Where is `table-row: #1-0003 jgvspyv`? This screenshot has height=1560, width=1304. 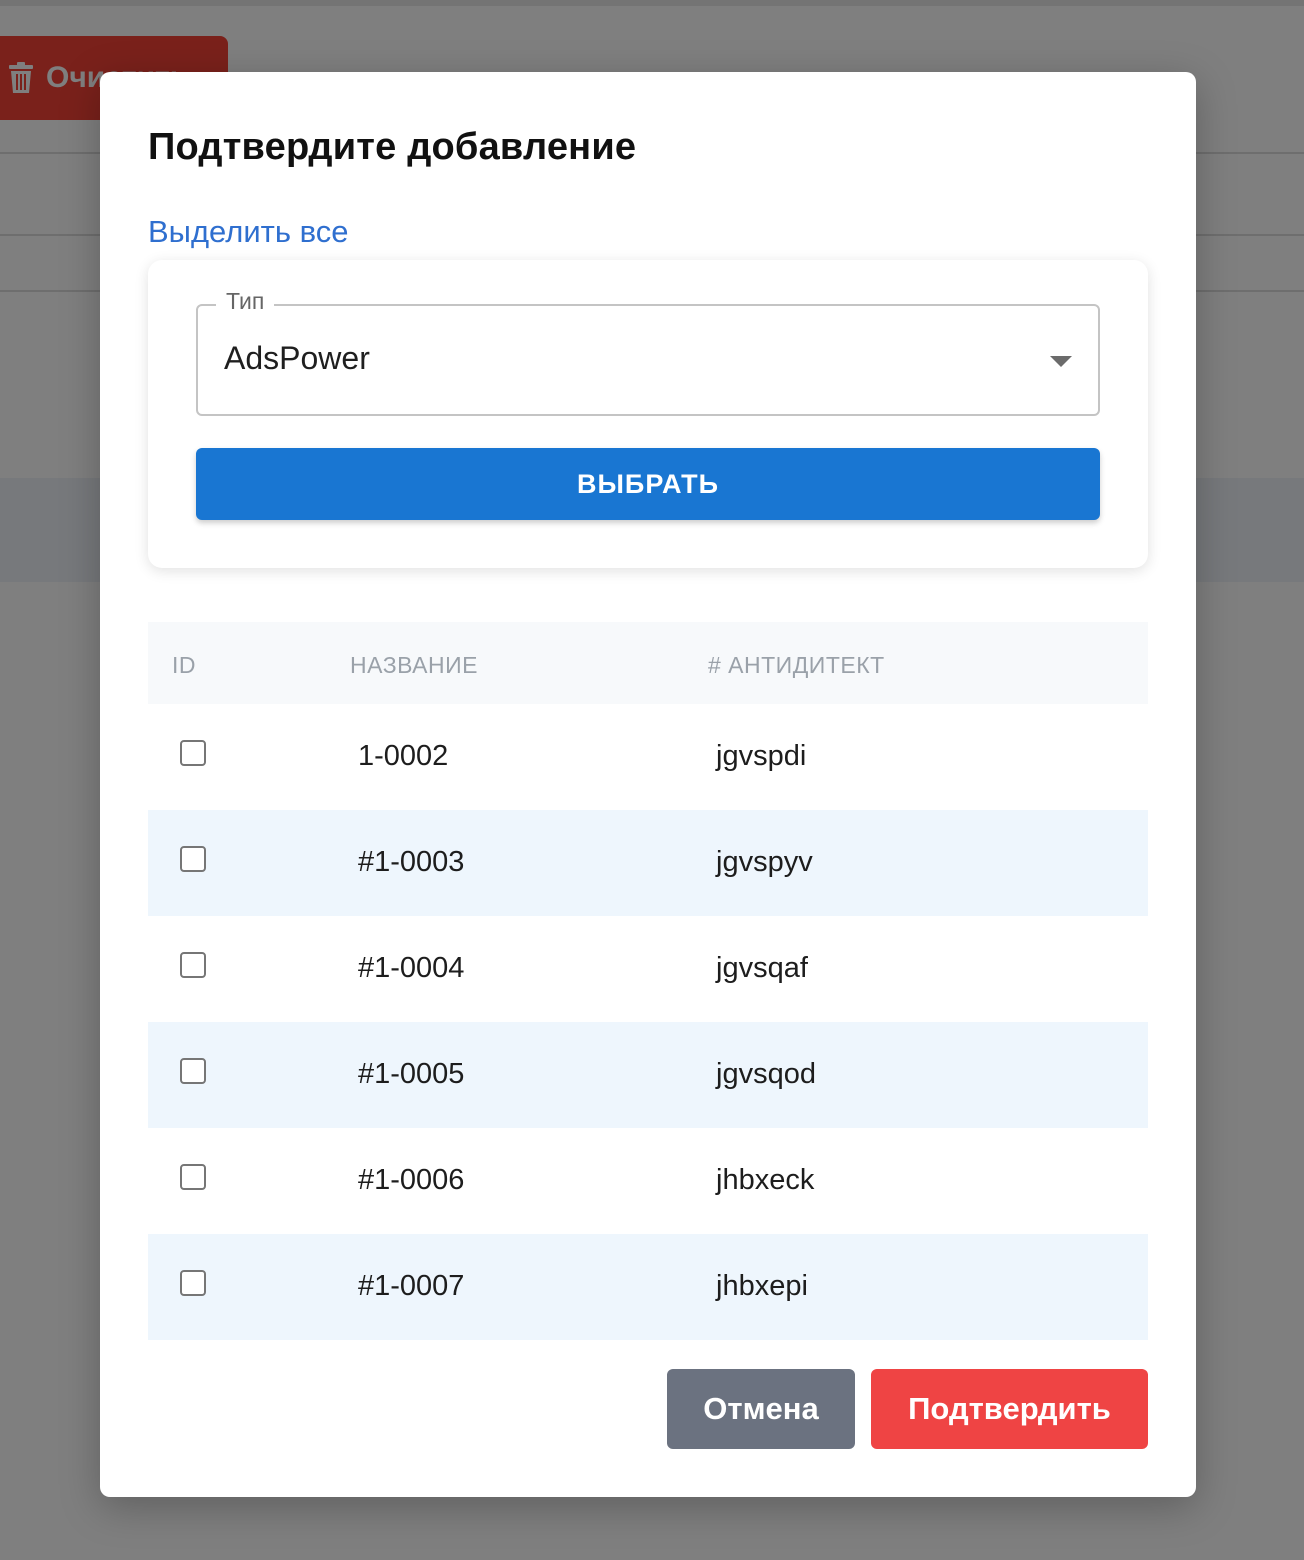
table-row: #1-0003 jgvspyv is located at coordinates (648, 863).